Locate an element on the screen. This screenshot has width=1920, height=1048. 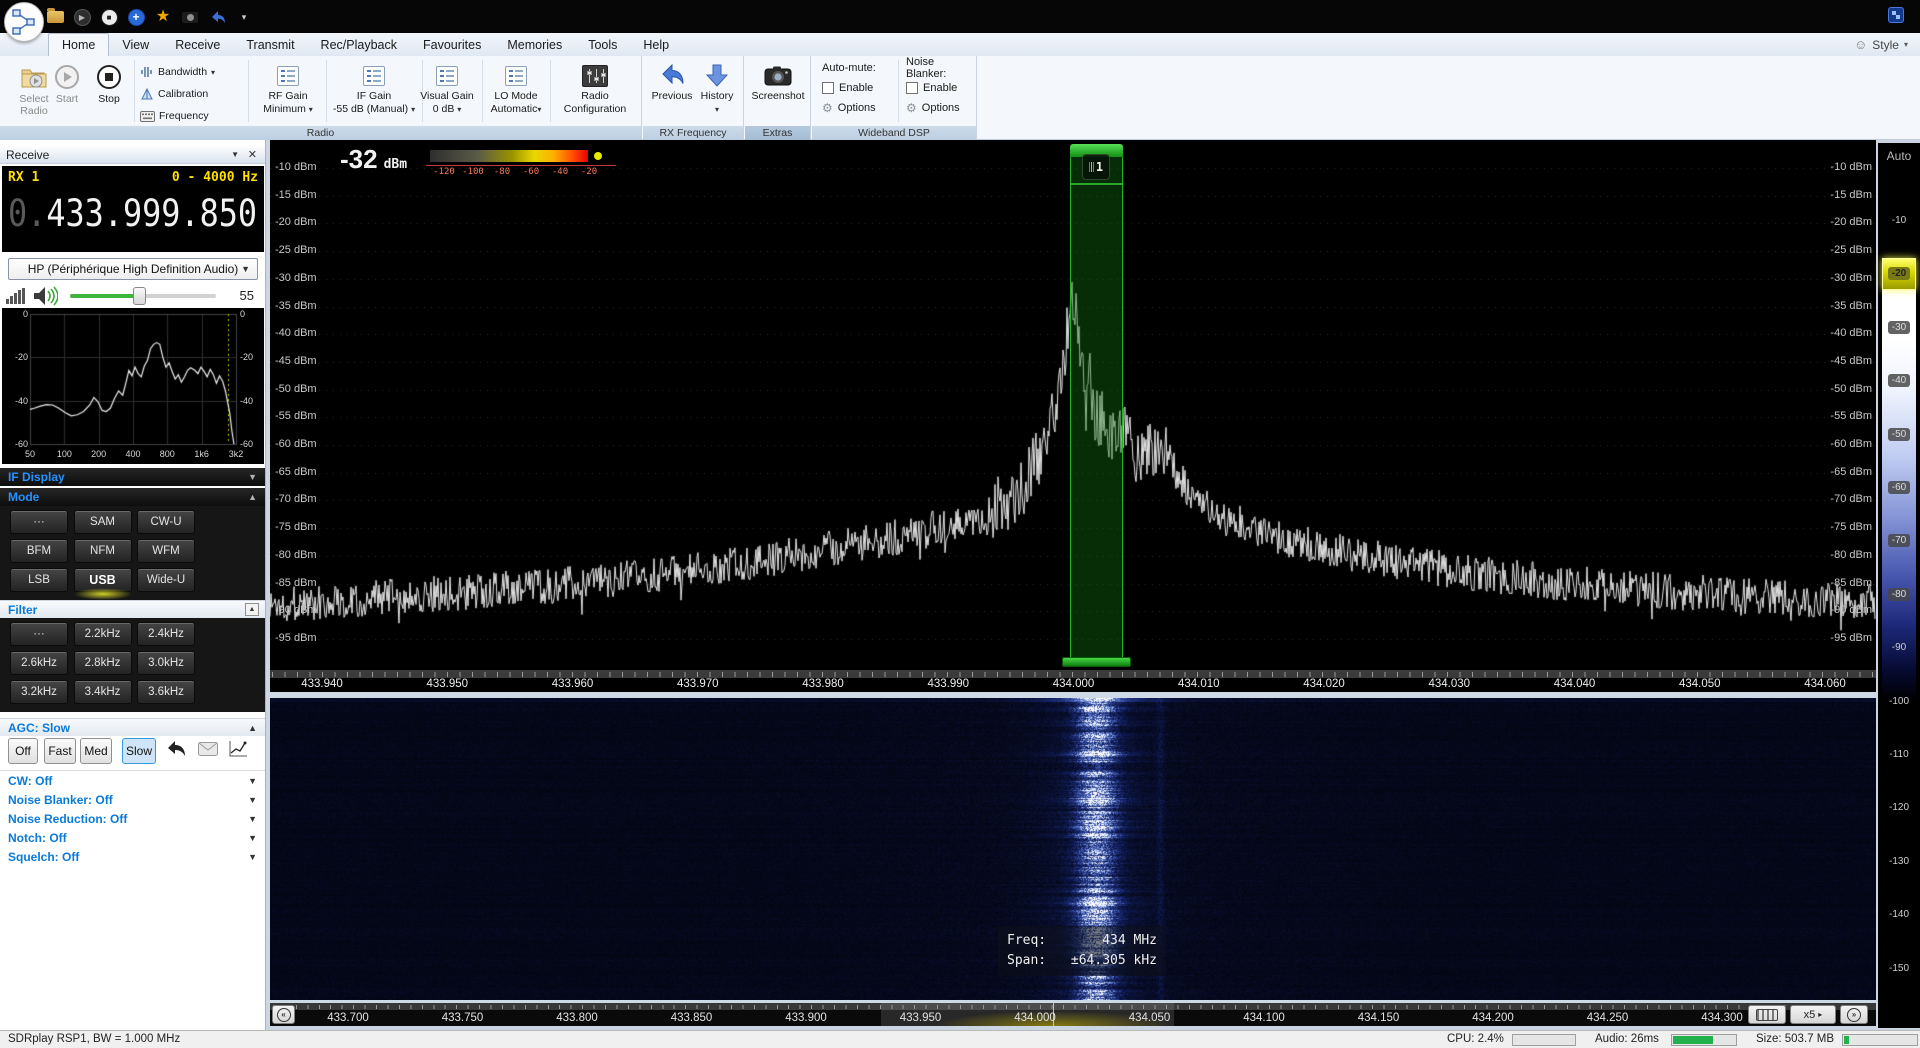
undo-icon is located at coordinates (217, 17).